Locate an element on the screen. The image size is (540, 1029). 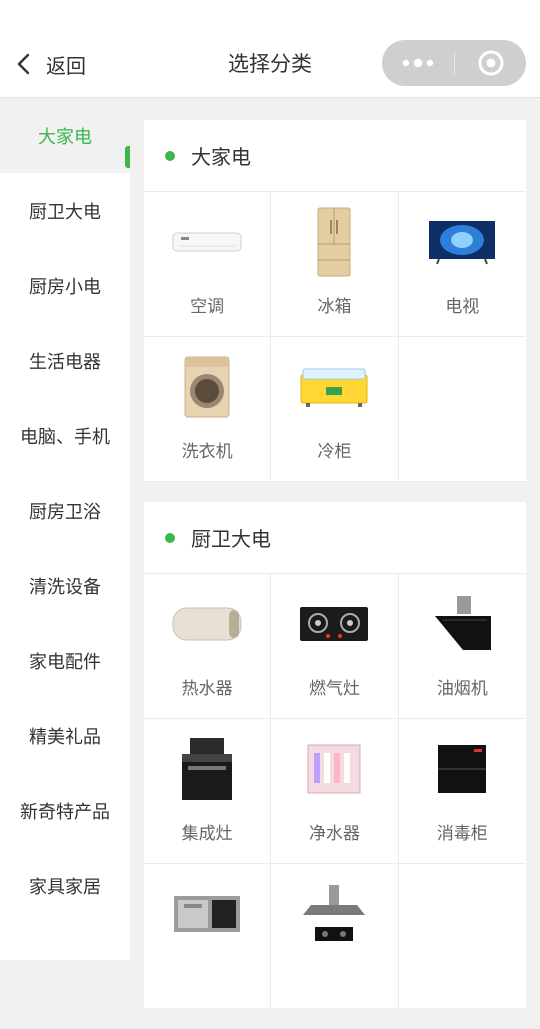
sidebar-item-1: 厨卫大电 is located at coordinates (65, 210).